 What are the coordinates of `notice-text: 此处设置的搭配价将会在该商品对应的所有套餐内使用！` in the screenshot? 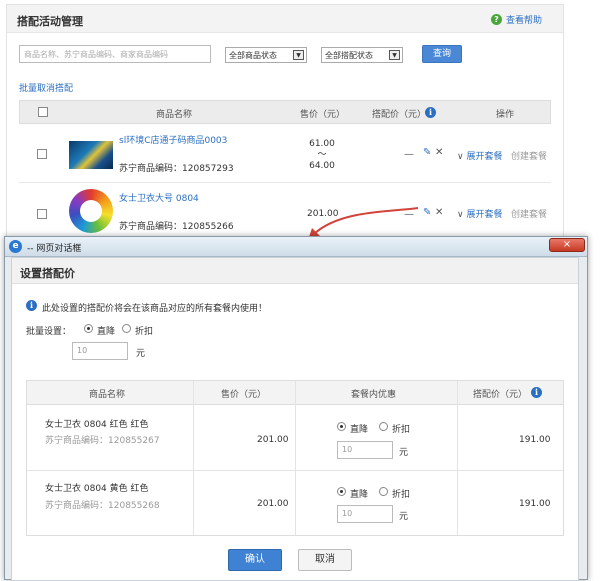 It's located at (155, 309).